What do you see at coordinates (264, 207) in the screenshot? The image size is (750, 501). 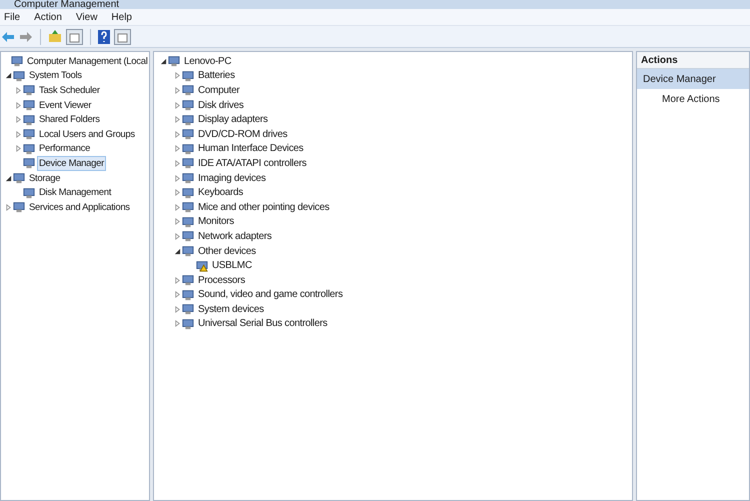 I see `tree-item: Mice and other pointing devices` at bounding box center [264, 207].